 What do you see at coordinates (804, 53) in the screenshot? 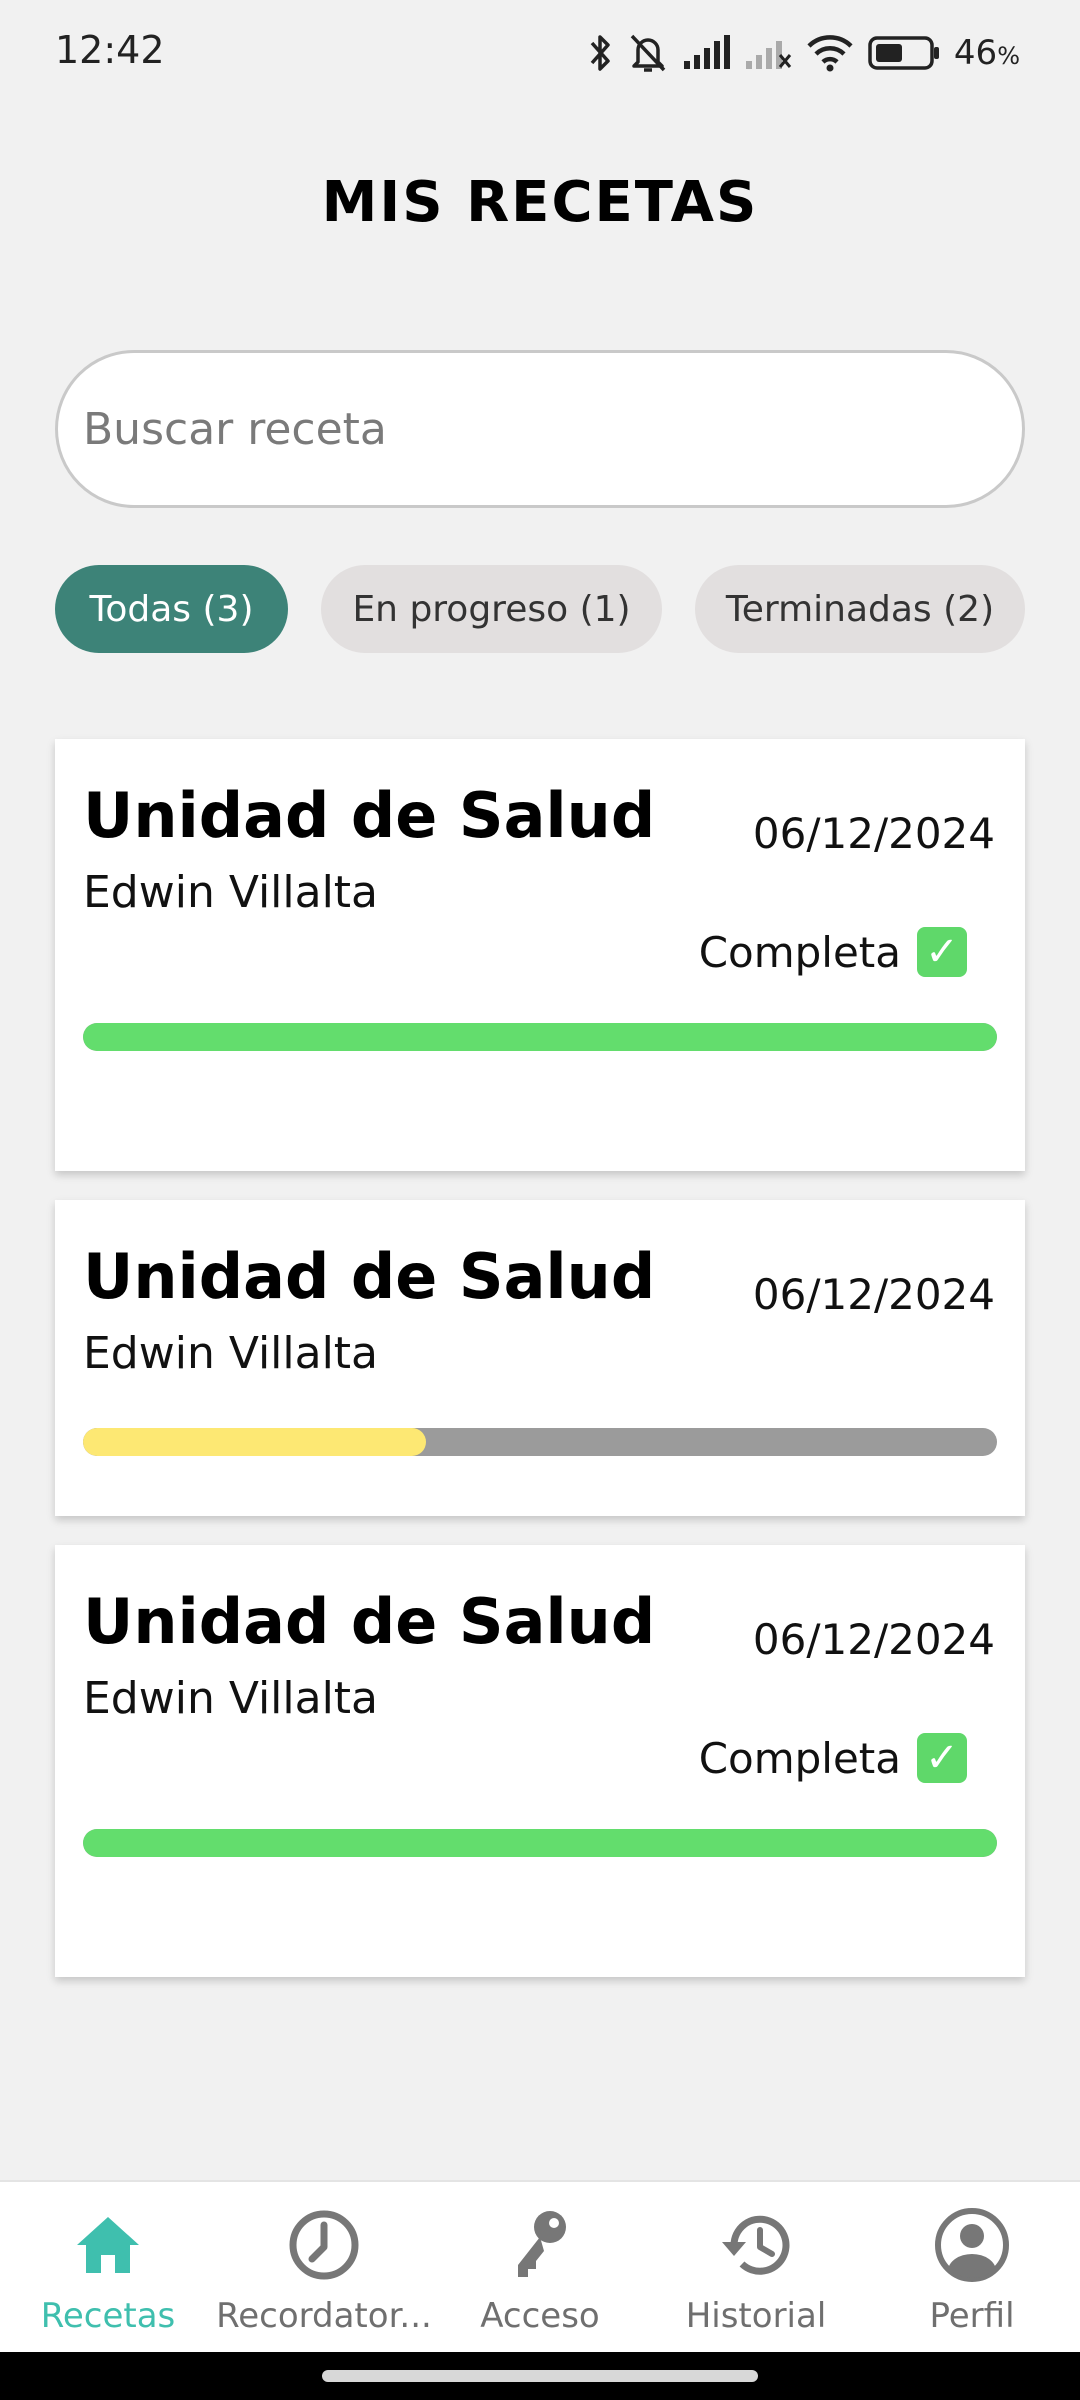
I see `status-icons: 46%` at bounding box center [804, 53].